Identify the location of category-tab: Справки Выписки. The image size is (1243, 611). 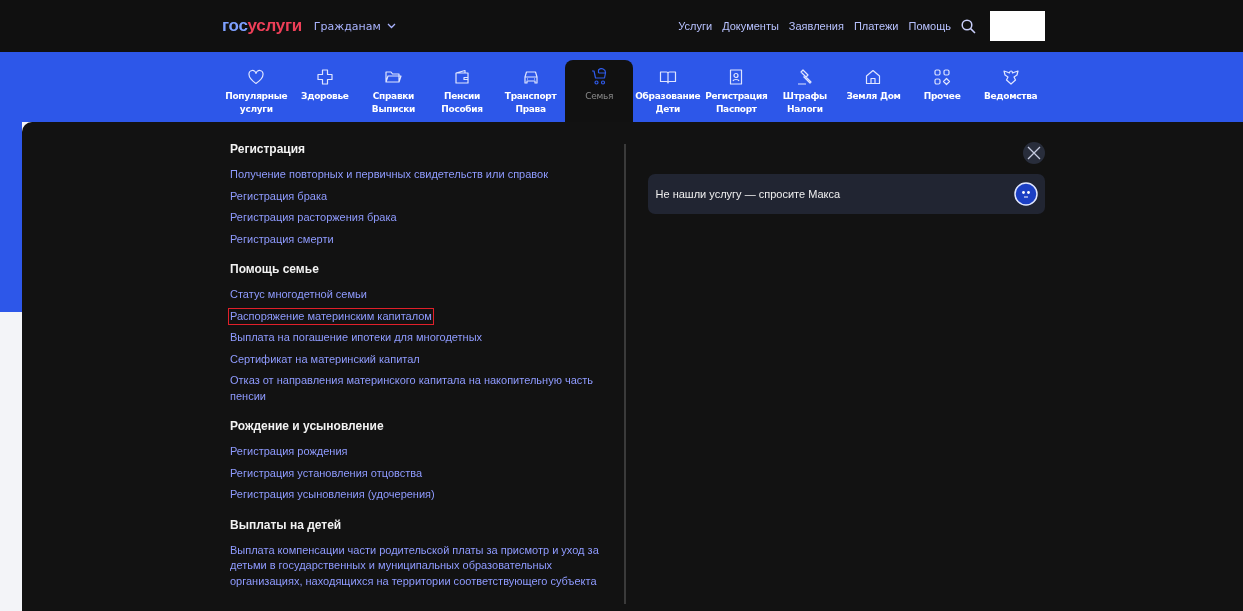
(393, 91).